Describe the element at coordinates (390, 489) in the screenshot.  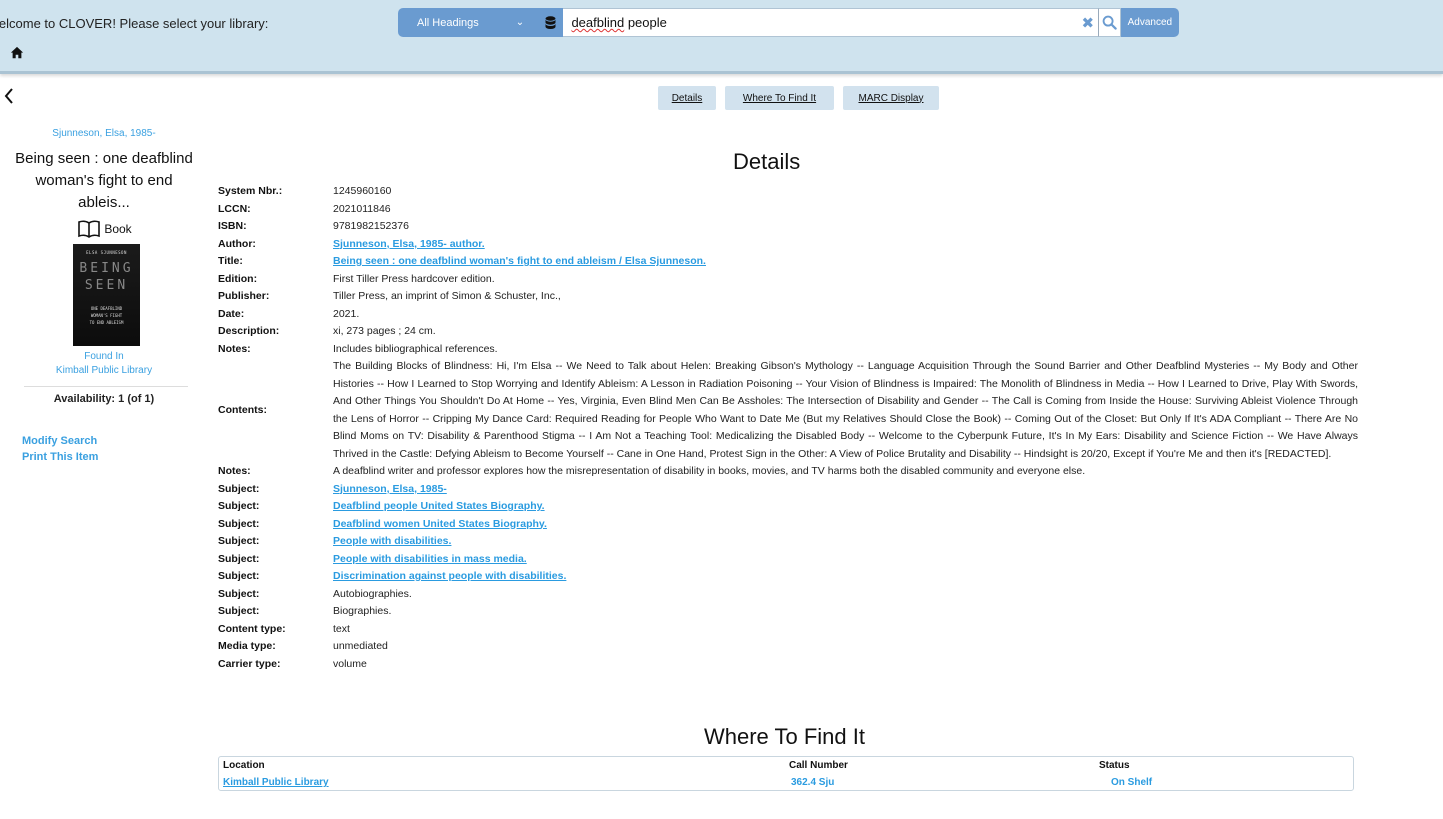
I see `subject-link: Sjunneson, Elsa, 1985-` at that location.